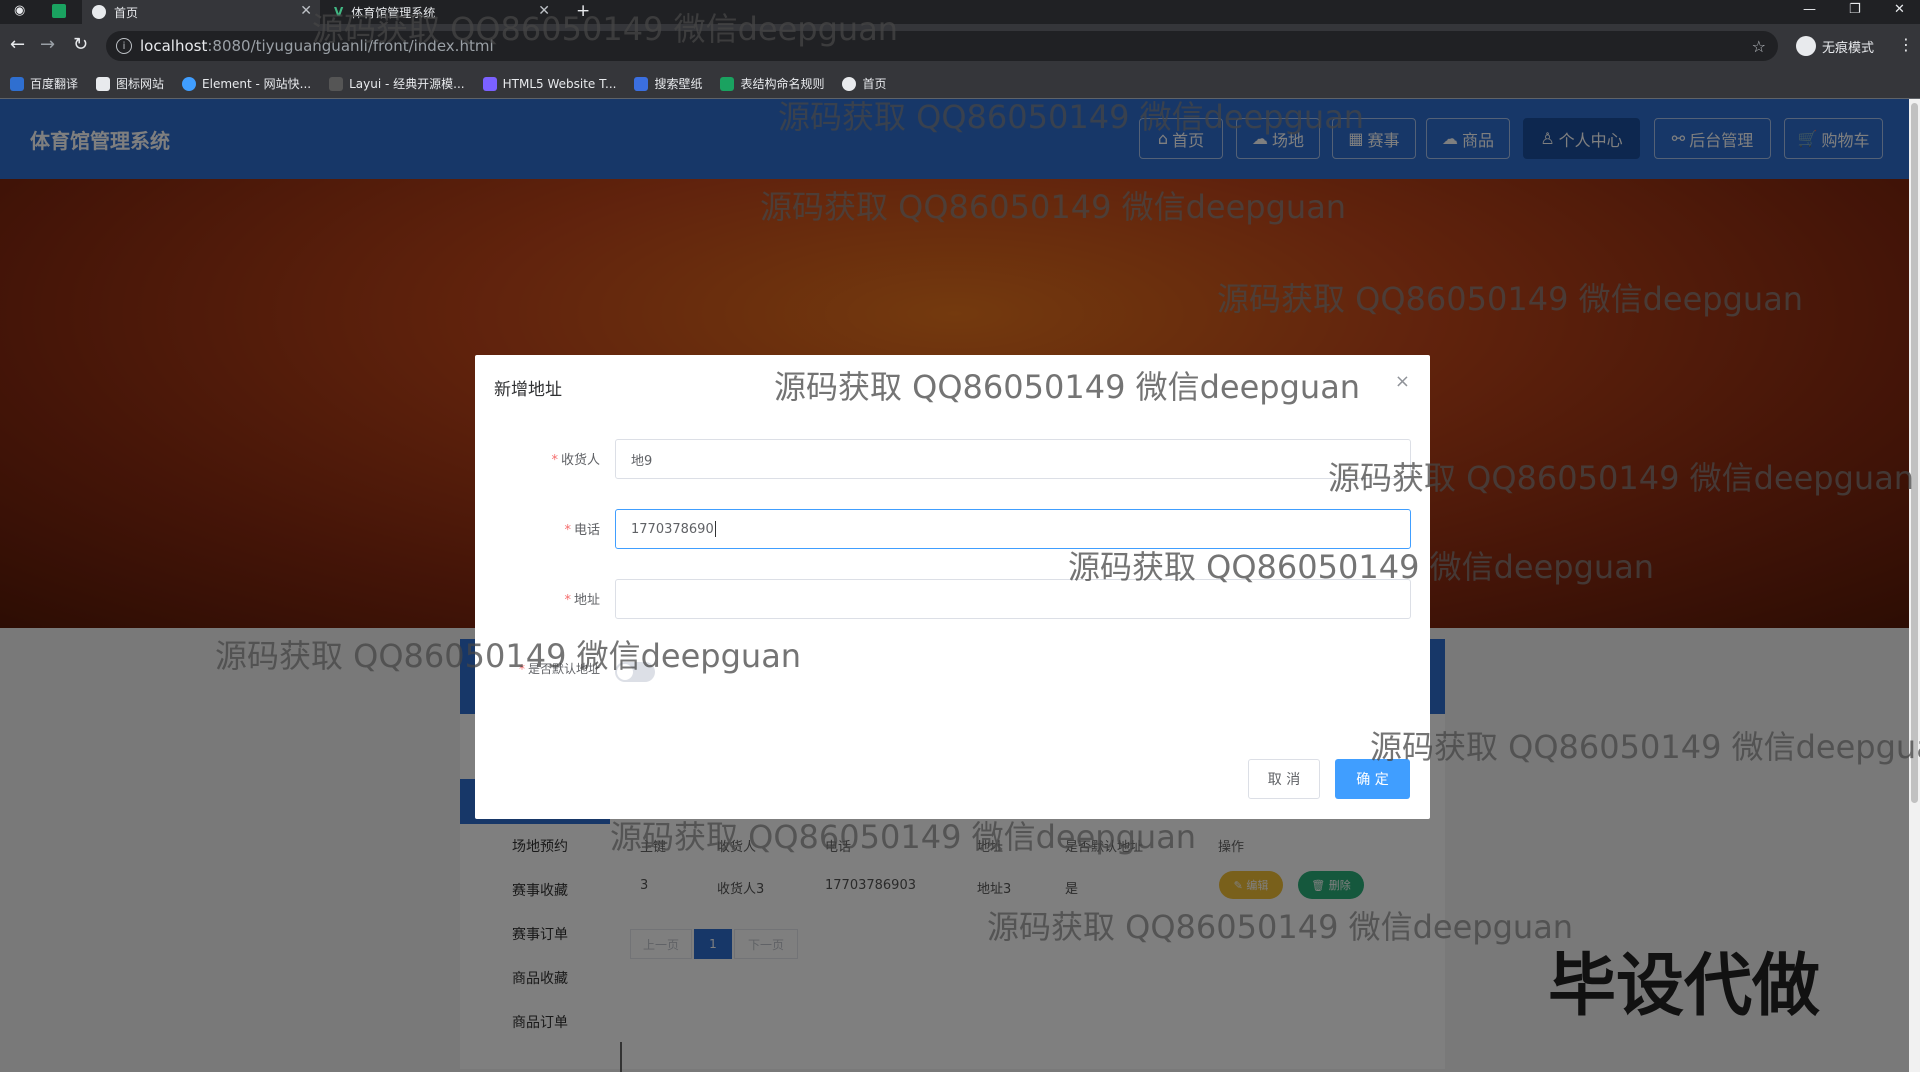 Image resolution: width=1920 pixels, height=1072 pixels. I want to click on restore-icon: ❐, so click(1855, 9).